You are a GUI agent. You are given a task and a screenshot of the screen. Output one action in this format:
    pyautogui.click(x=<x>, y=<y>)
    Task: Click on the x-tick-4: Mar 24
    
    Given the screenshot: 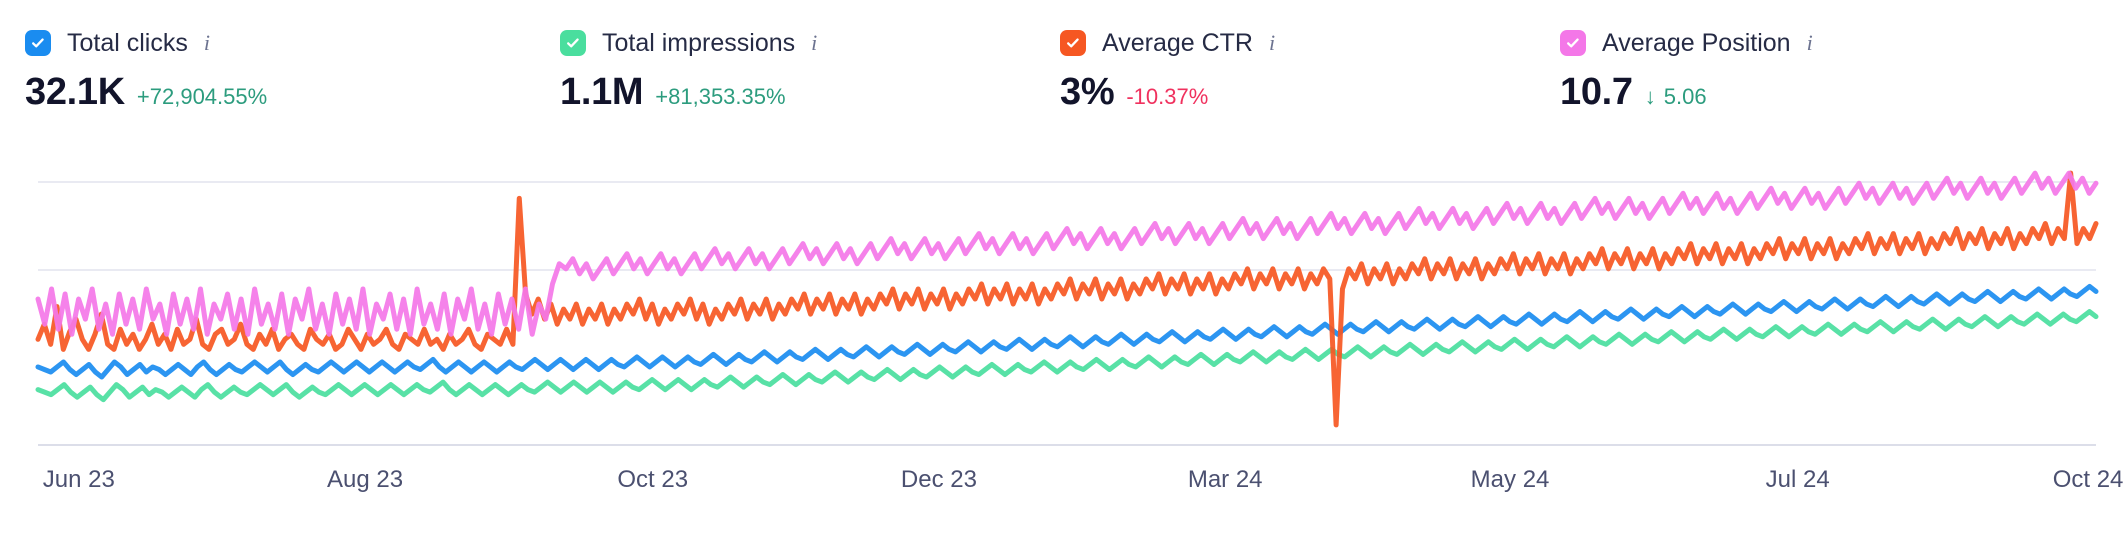 What is the action you would take?
    pyautogui.click(x=1225, y=479)
    